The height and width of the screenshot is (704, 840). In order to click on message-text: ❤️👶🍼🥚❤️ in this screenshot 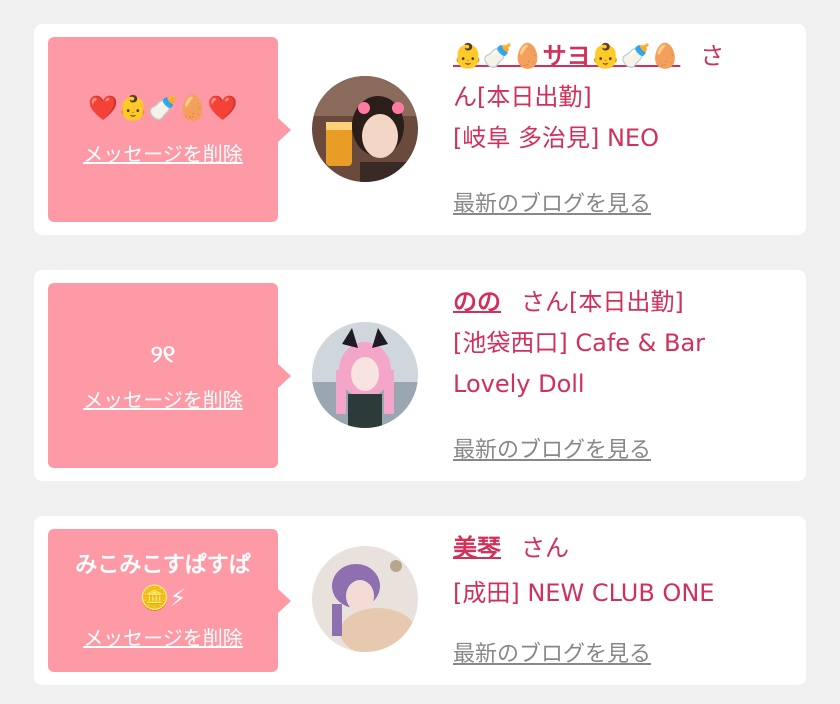, I will do `click(163, 108)`.